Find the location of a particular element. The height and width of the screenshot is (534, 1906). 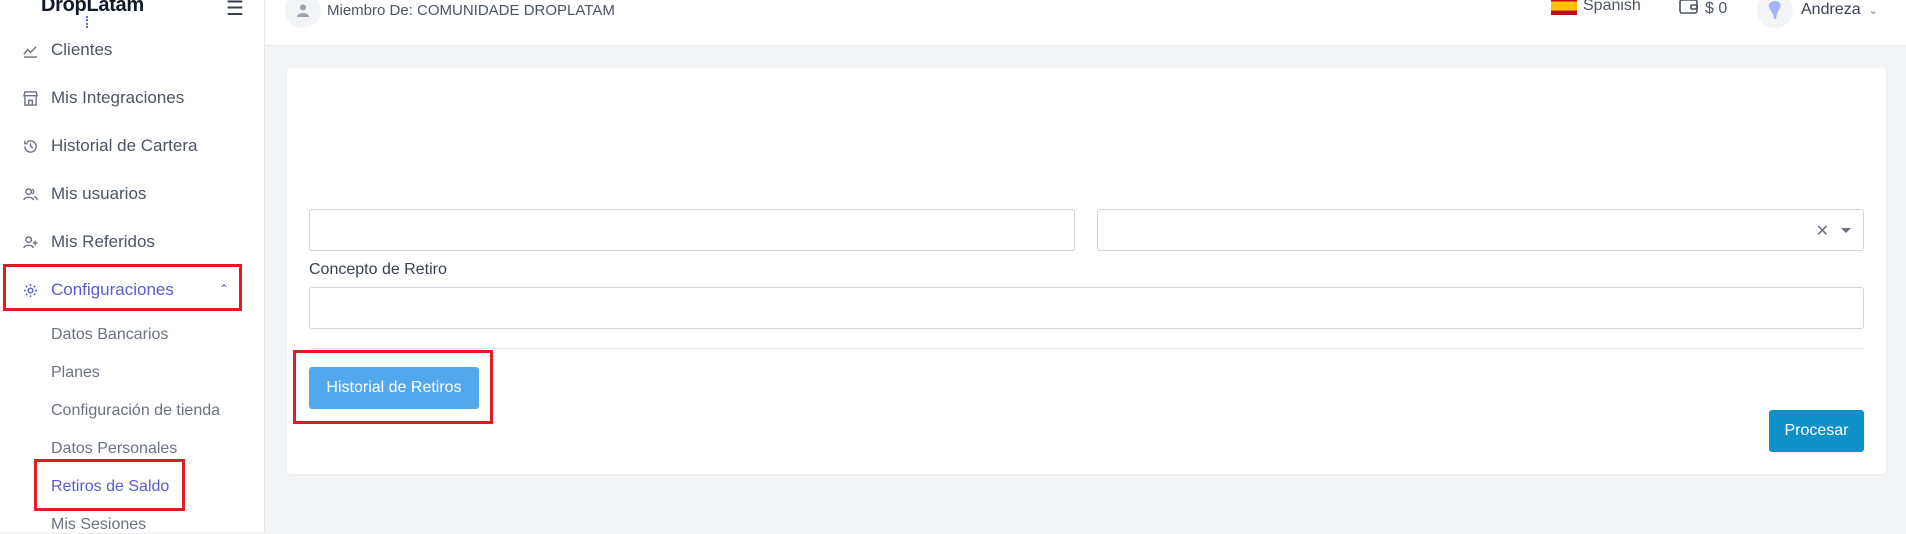

withdrawal-amount-input is located at coordinates (692, 230).